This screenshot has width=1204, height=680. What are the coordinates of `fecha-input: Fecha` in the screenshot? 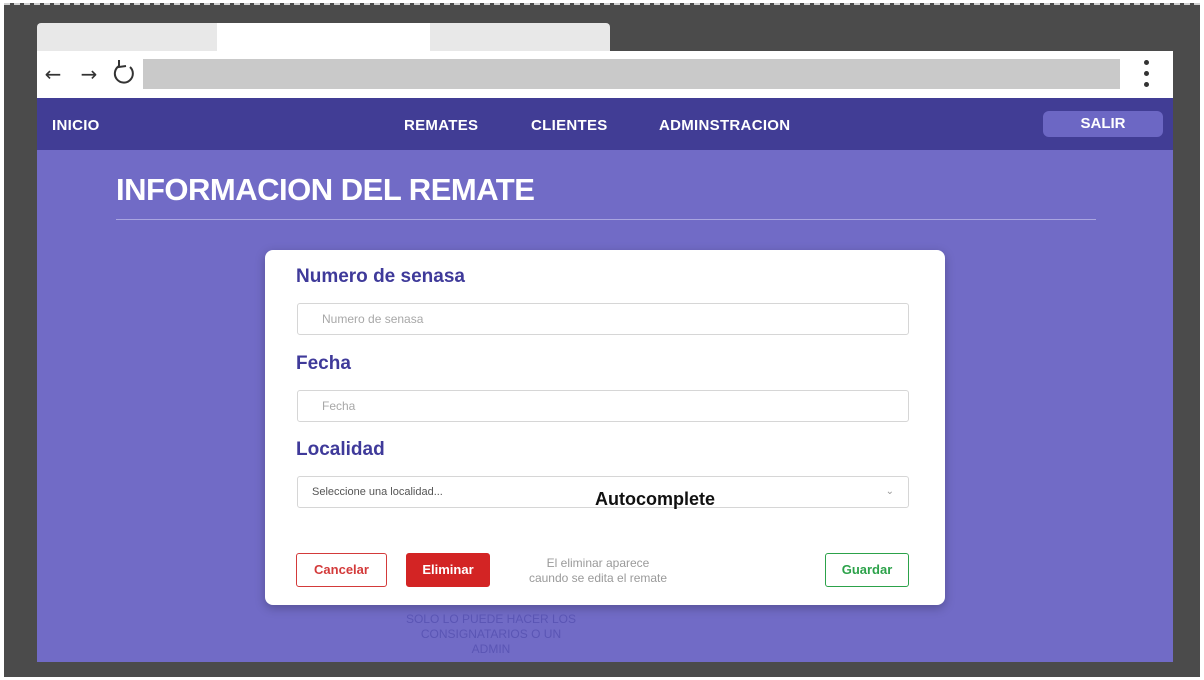 It's located at (603, 406).